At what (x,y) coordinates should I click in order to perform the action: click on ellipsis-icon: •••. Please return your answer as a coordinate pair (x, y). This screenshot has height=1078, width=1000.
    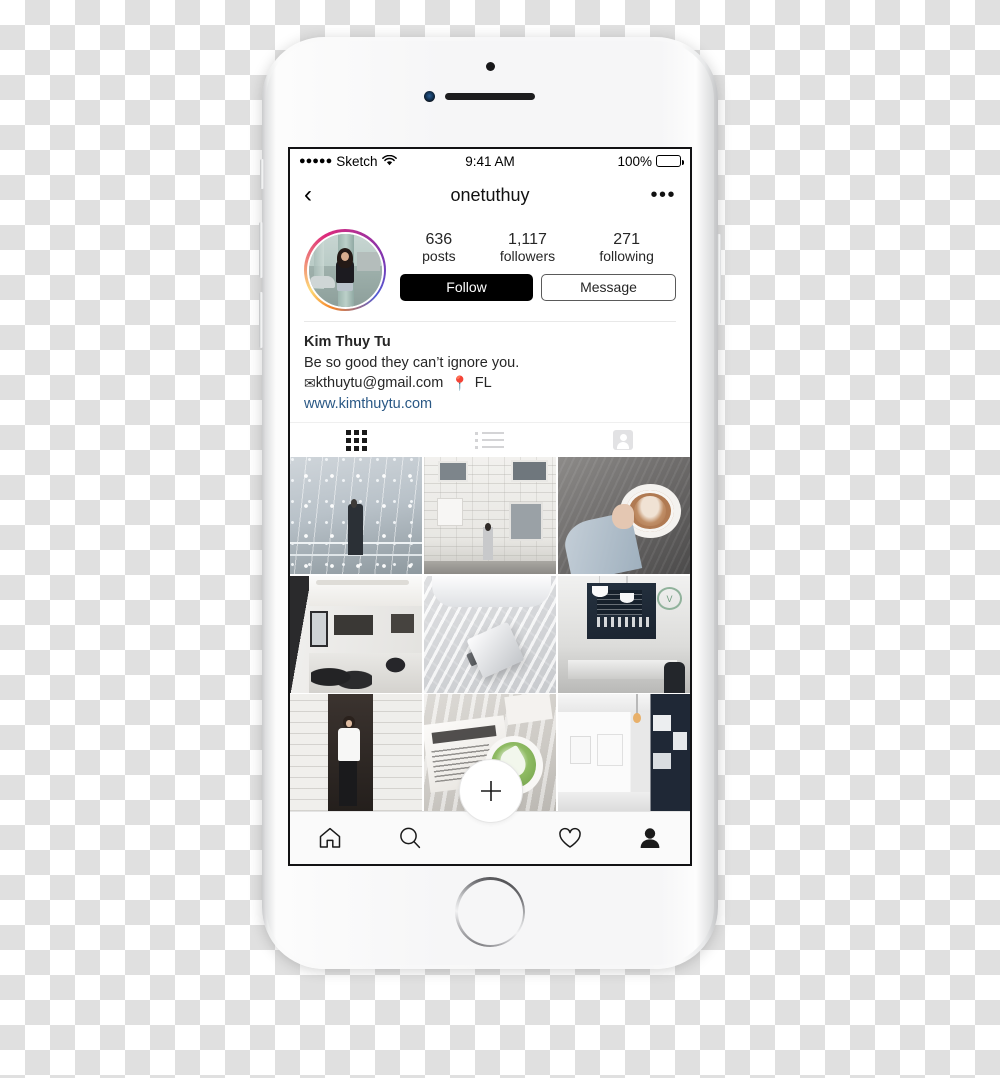
    Looking at the image, I should click on (663, 195).